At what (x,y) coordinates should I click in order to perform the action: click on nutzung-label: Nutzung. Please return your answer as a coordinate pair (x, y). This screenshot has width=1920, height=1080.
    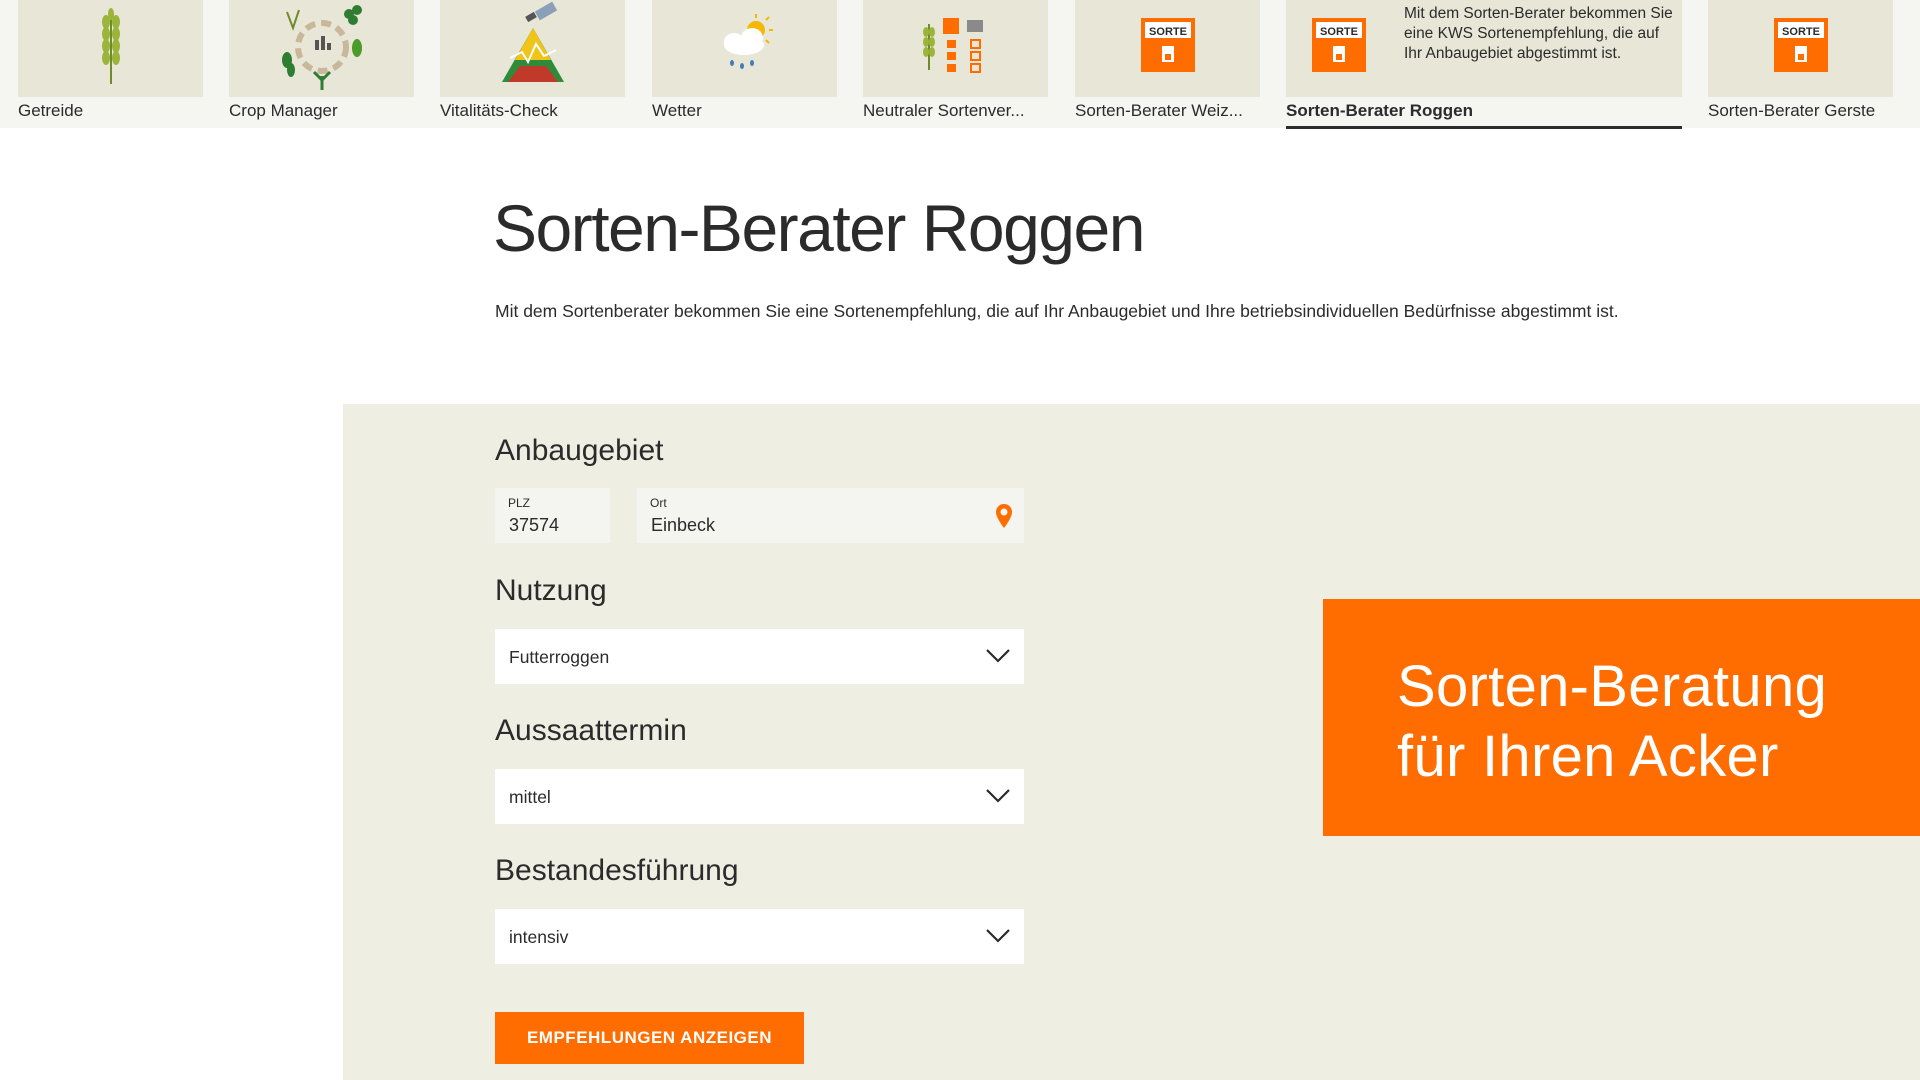
    Looking at the image, I should click on (551, 590).